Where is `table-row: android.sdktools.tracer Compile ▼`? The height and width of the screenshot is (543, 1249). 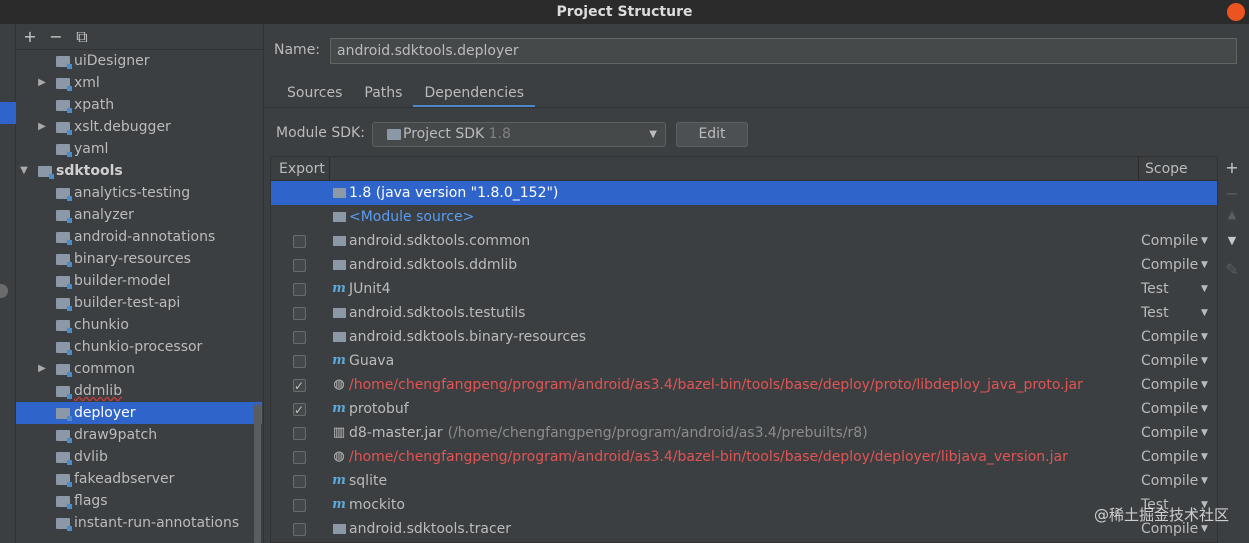
table-row: android.sdktools.tracer Compile ▼ is located at coordinates (744, 529).